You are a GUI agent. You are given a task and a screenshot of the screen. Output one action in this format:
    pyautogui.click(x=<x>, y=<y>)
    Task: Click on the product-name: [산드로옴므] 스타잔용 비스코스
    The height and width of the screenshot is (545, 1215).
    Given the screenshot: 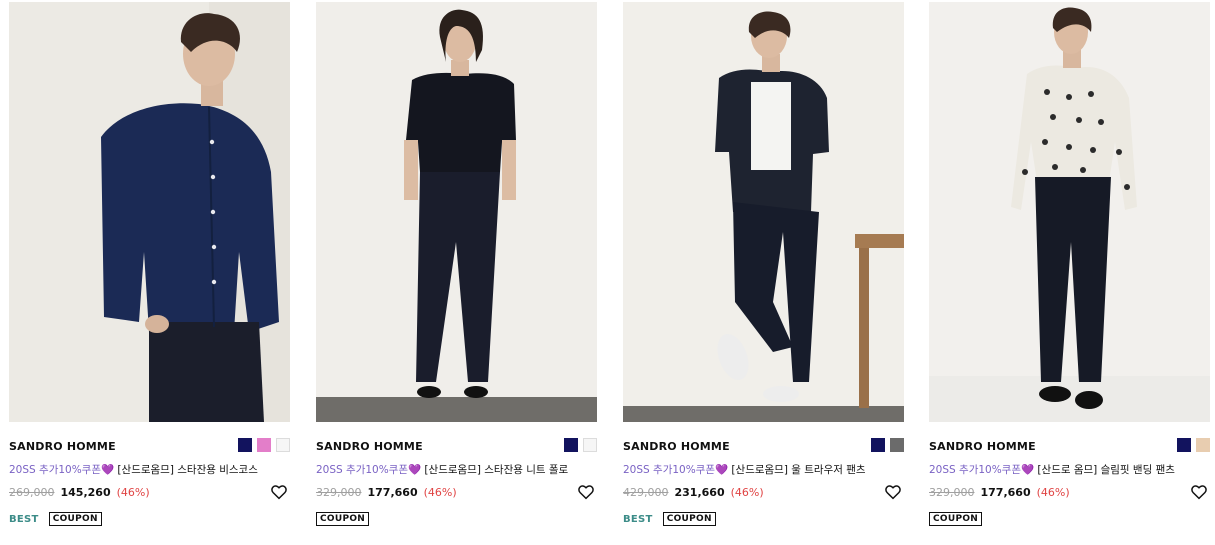 What is the action you would take?
    pyautogui.click(x=186, y=470)
    